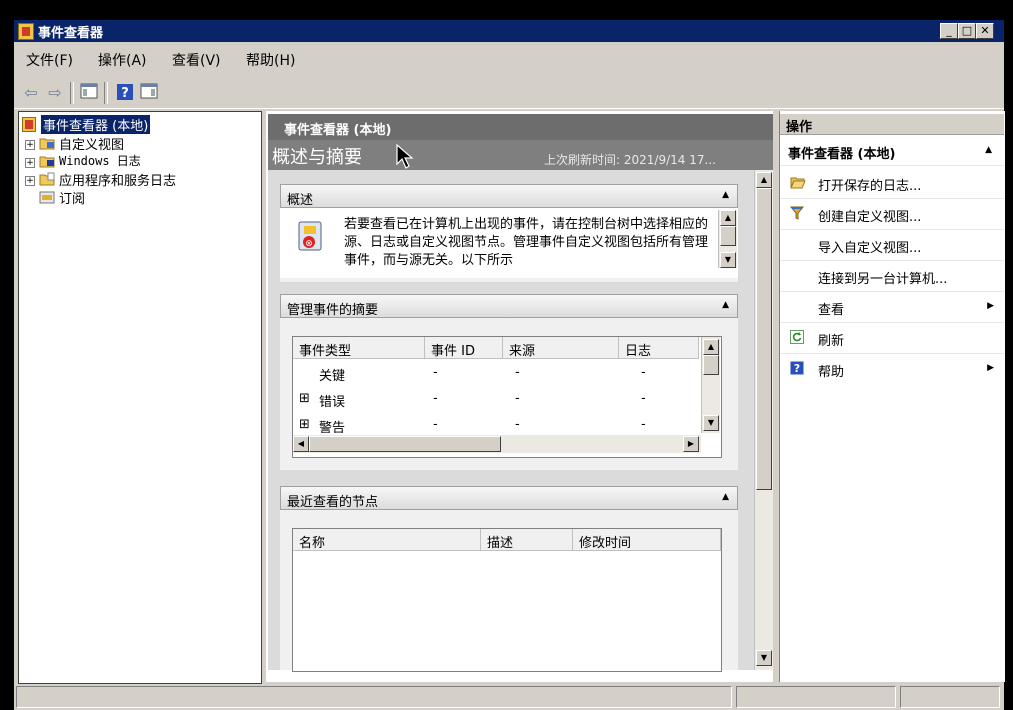 The image size is (1013, 710). What do you see at coordinates (527, 540) in the screenshot?
I see `column-header-description: 描述` at bounding box center [527, 540].